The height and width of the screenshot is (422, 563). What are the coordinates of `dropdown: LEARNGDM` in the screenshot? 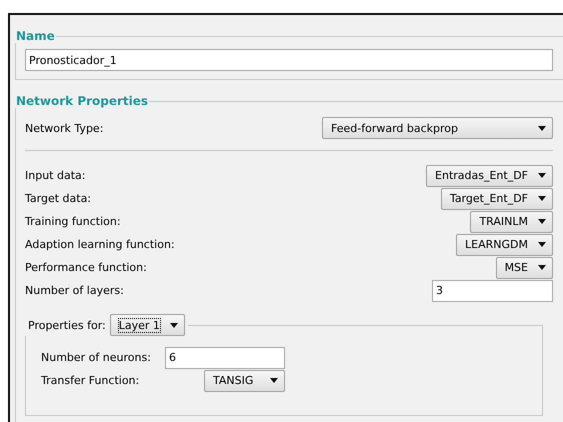 It's located at (504, 245).